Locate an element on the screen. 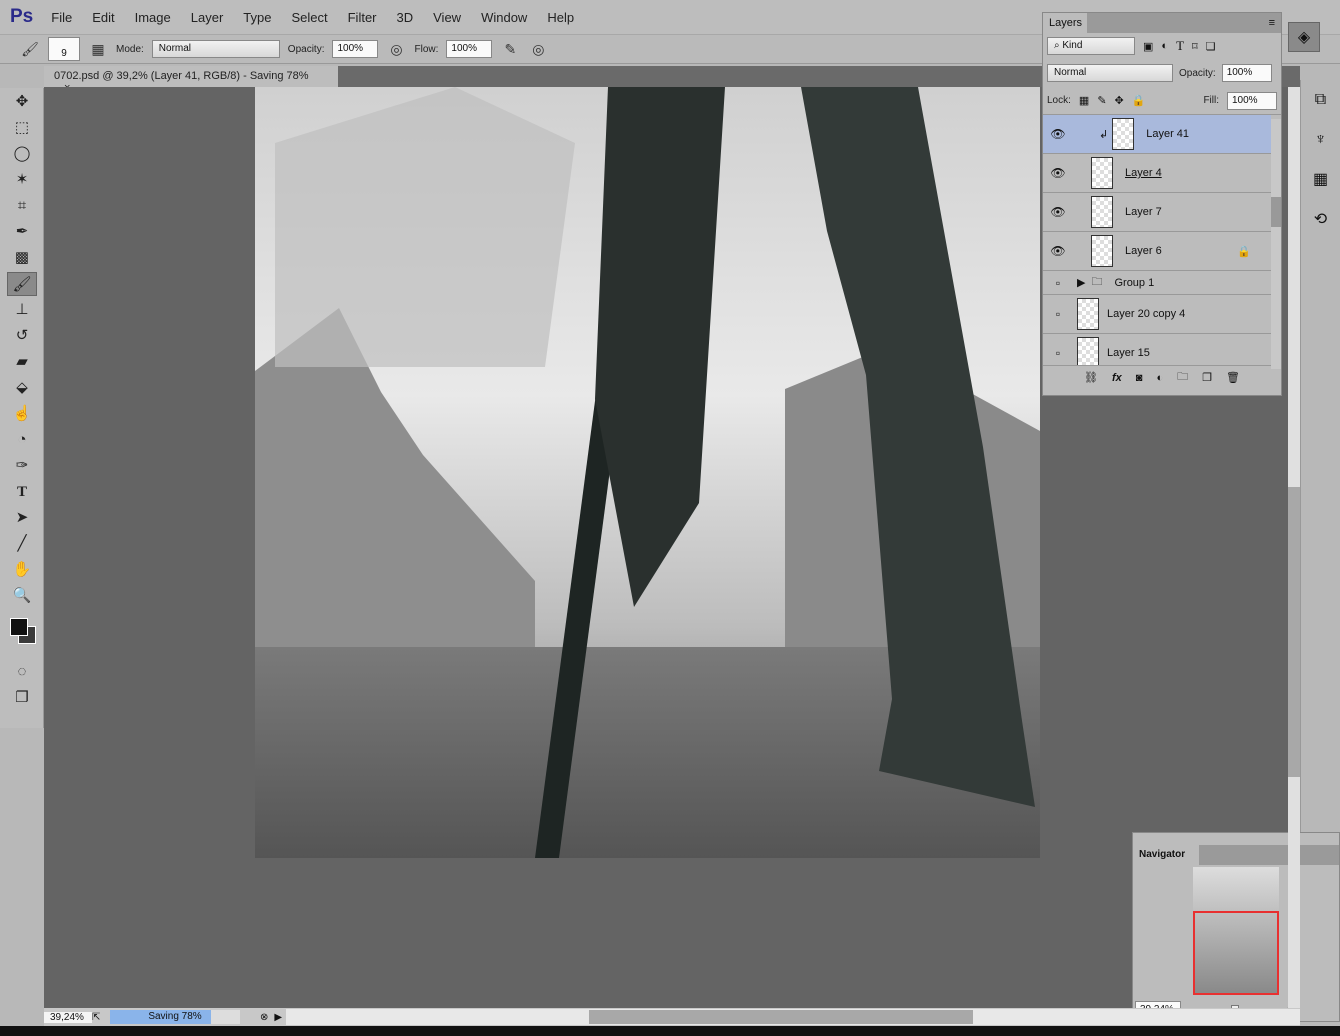 The width and height of the screenshot is (1340, 1036). cancel-save-icon: ⊗ is located at coordinates (264, 1017).